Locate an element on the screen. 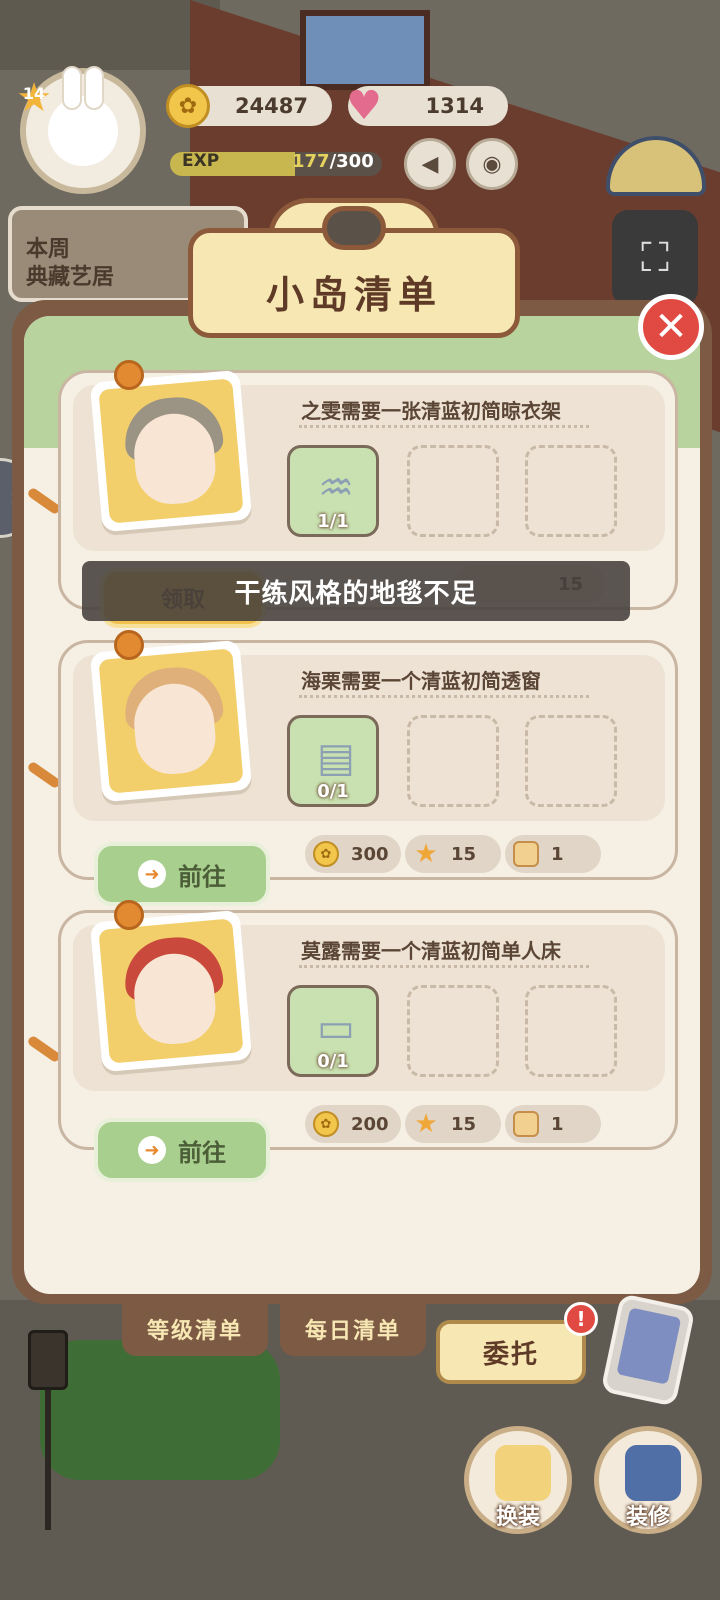 This screenshot has height=1600, width=720. exp-value: 177/300 is located at coordinates (333, 161).